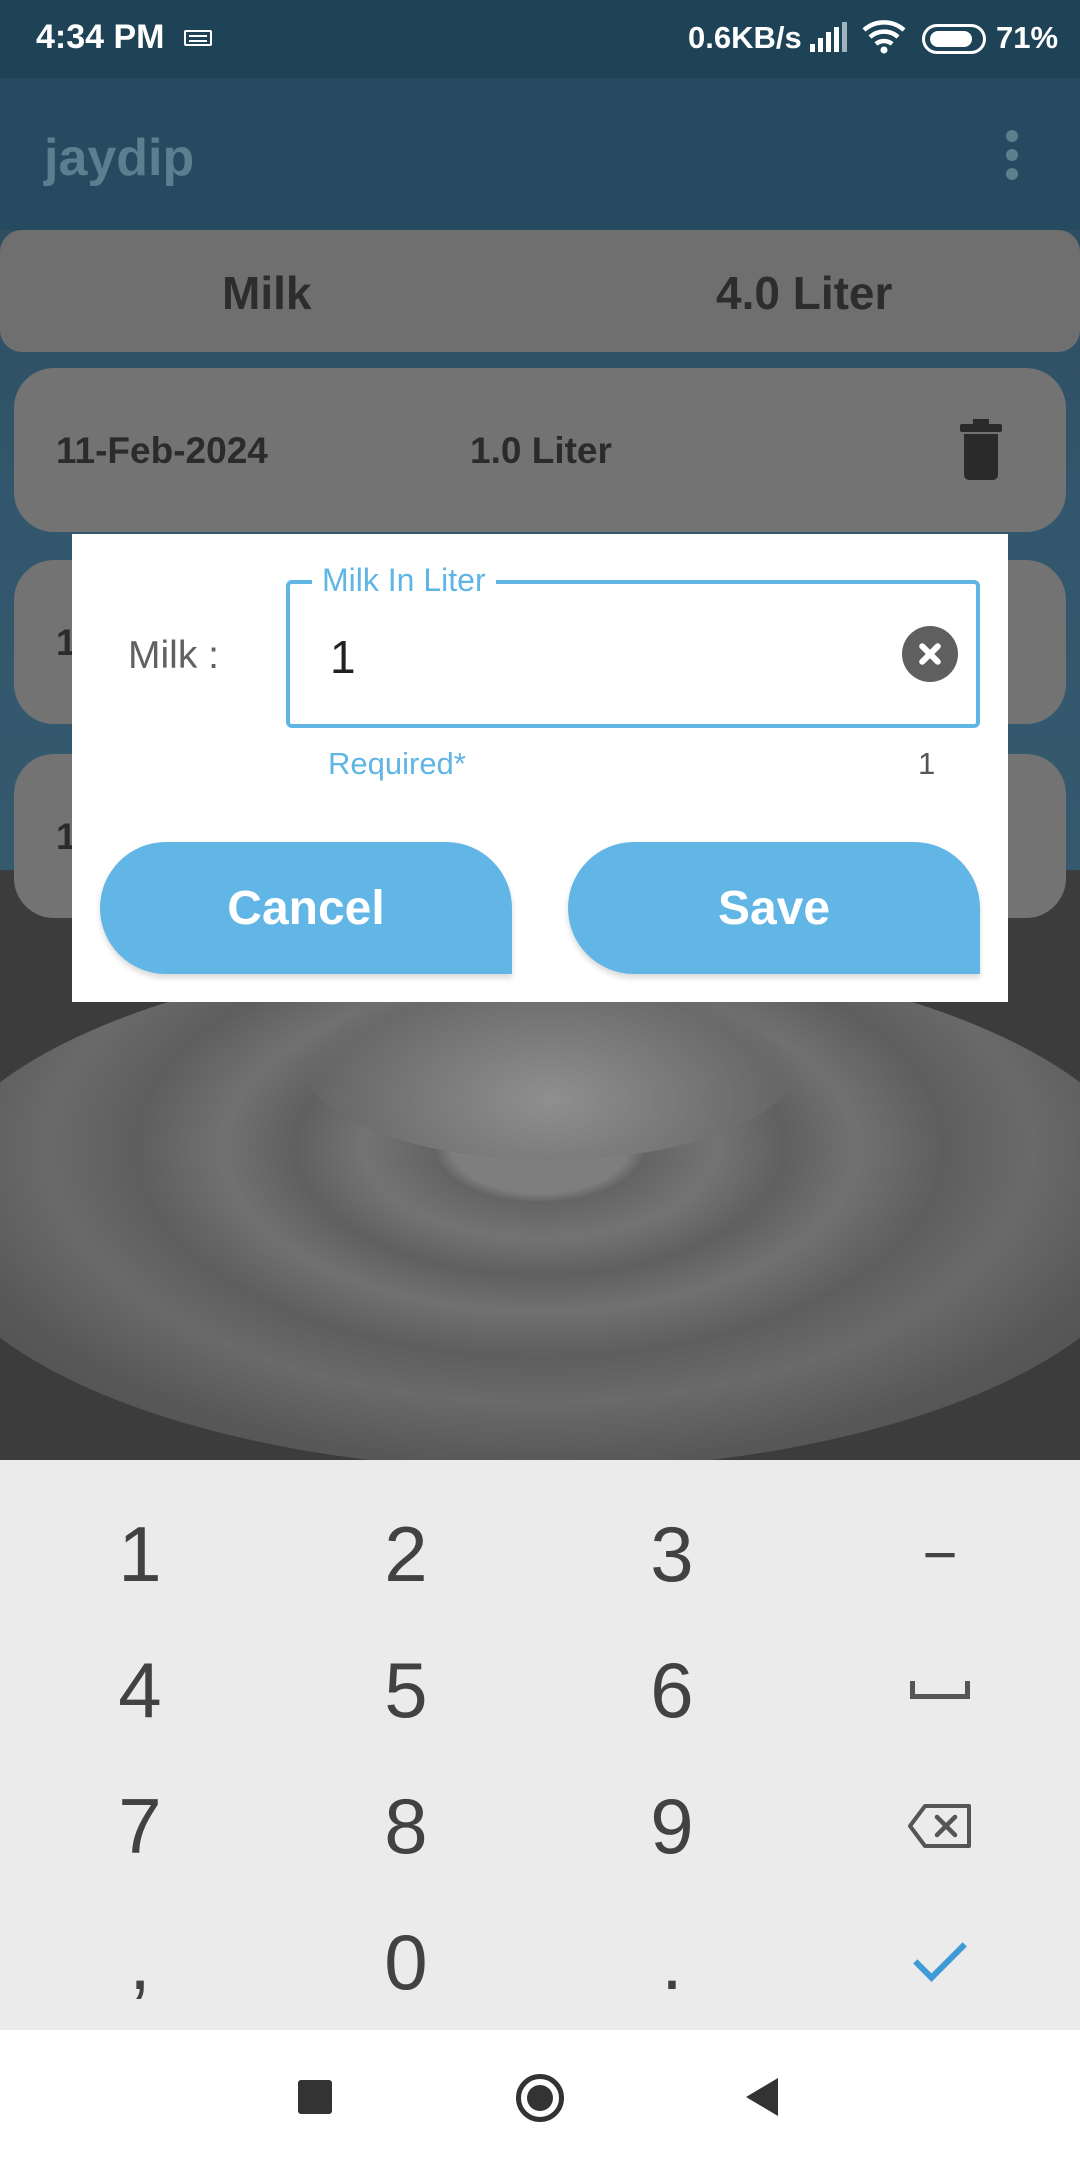 This screenshot has height=2160, width=1080. What do you see at coordinates (267, 293) in the screenshot?
I see `summary-label: Milk` at bounding box center [267, 293].